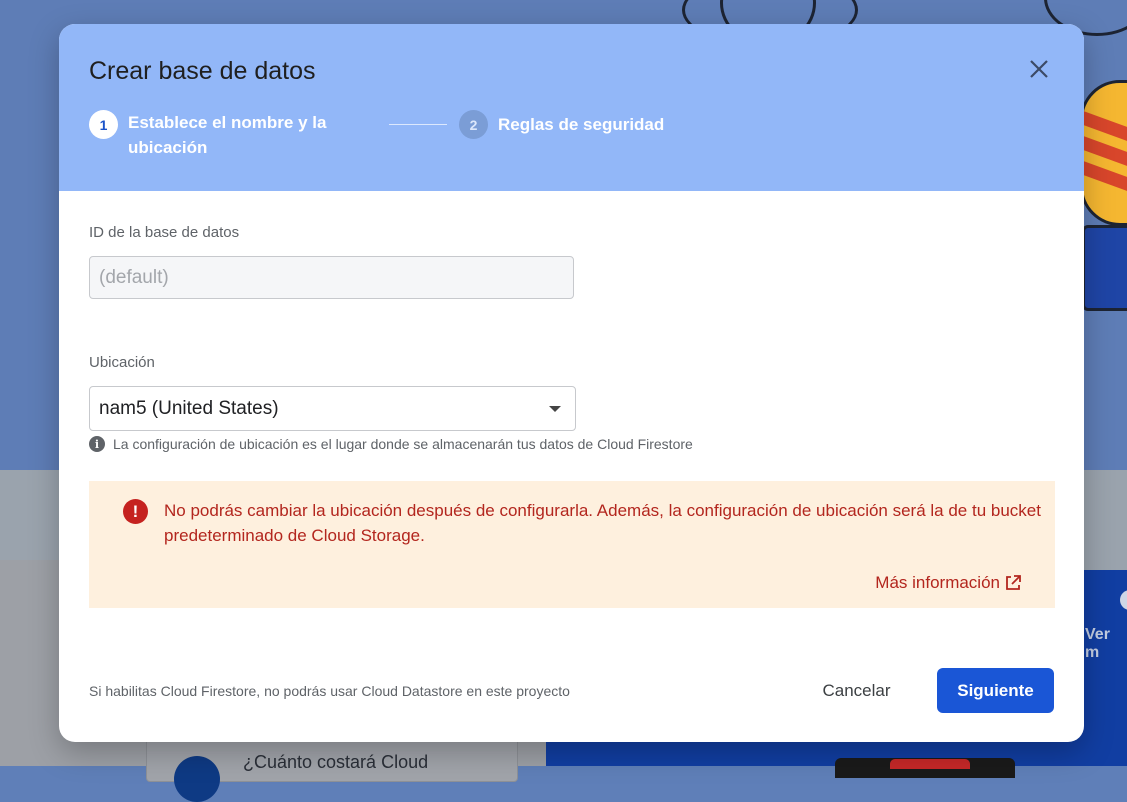  What do you see at coordinates (930, 764) in the screenshot?
I see `background-device-accent` at bounding box center [930, 764].